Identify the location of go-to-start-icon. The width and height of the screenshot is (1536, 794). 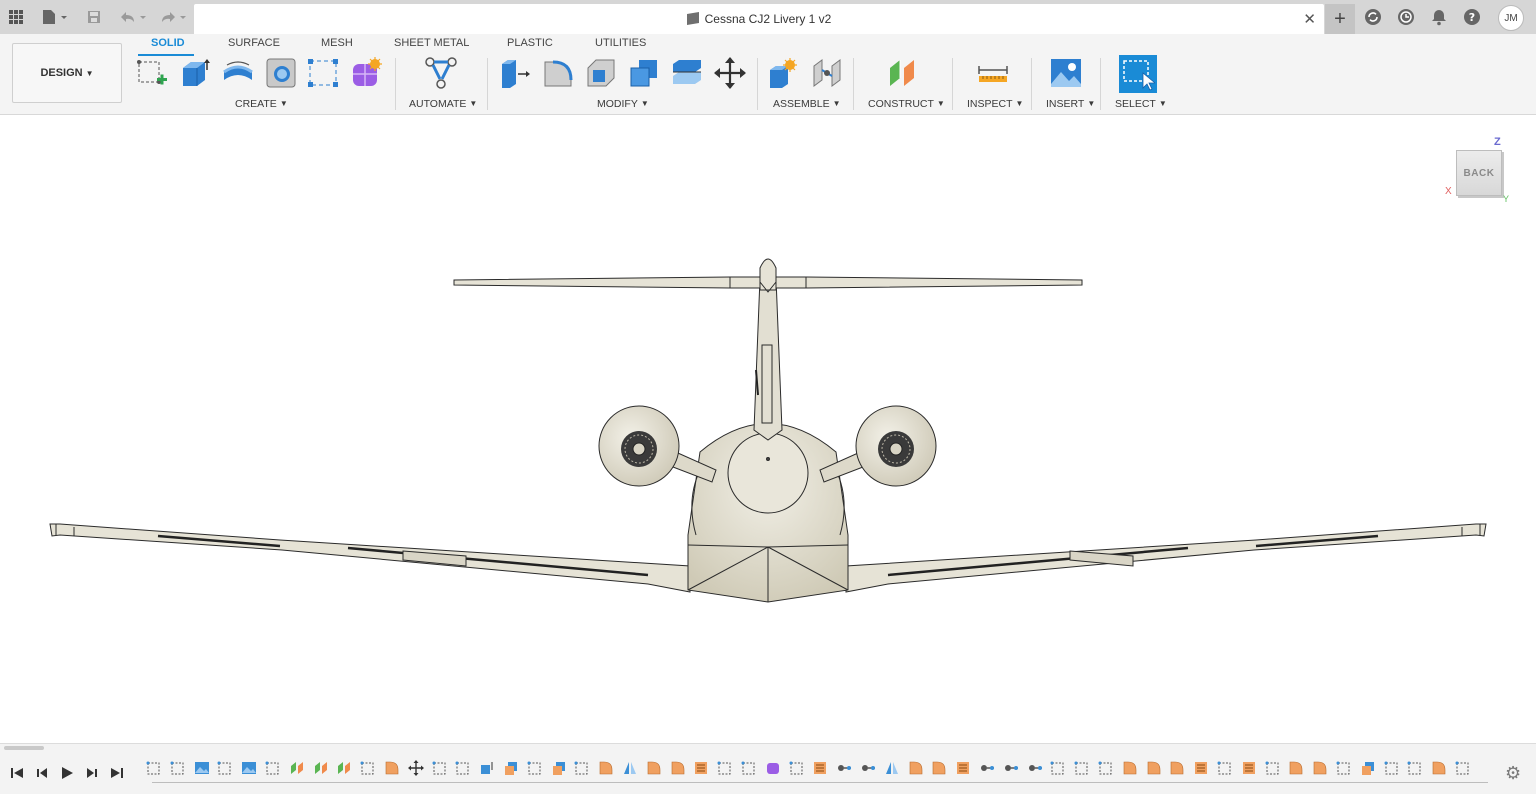
(17, 773).